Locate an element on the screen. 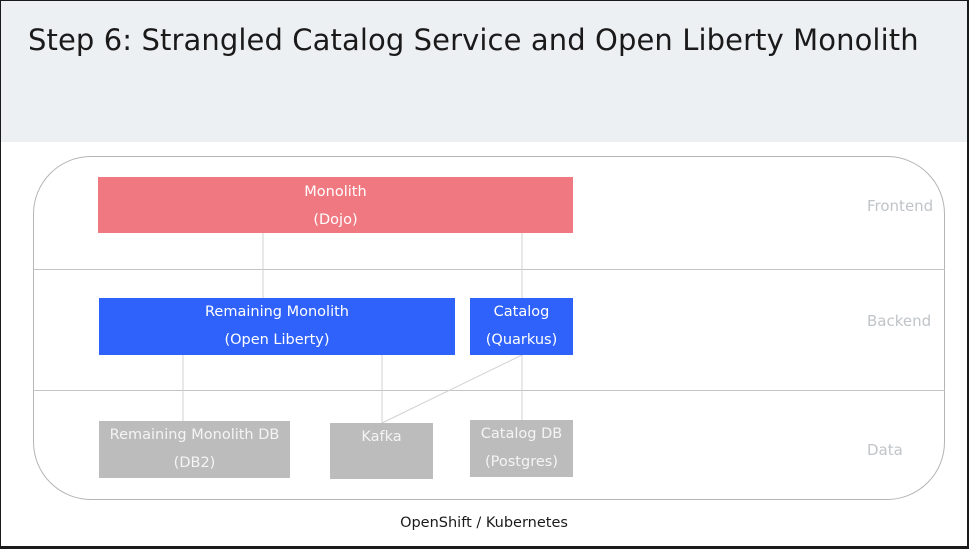  catalog-node-name: Catalog is located at coordinates (521, 312).